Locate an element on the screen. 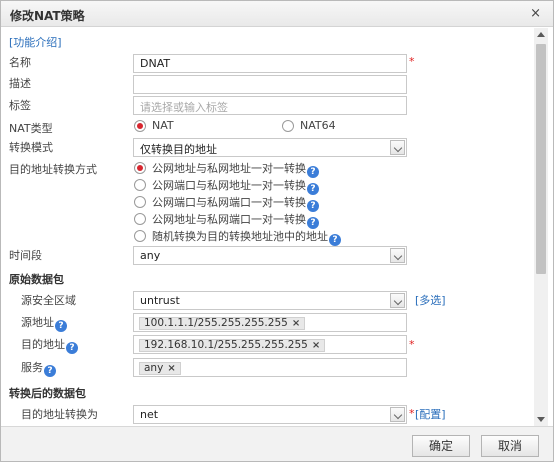 The height and width of the screenshot is (462, 554). dst-mode-option-5: 随机转换为目的转换地址池中的地址? is located at coordinates (246, 237).